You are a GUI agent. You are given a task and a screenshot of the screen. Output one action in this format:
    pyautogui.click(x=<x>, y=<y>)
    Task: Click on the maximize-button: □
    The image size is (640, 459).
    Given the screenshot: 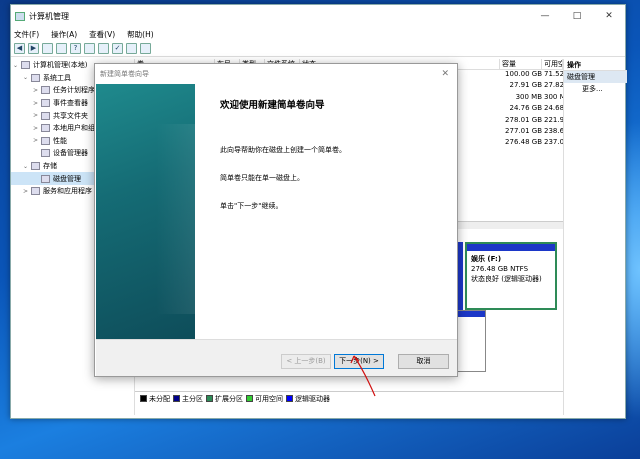 What is the action you would take?
    pyautogui.click(x=577, y=16)
    